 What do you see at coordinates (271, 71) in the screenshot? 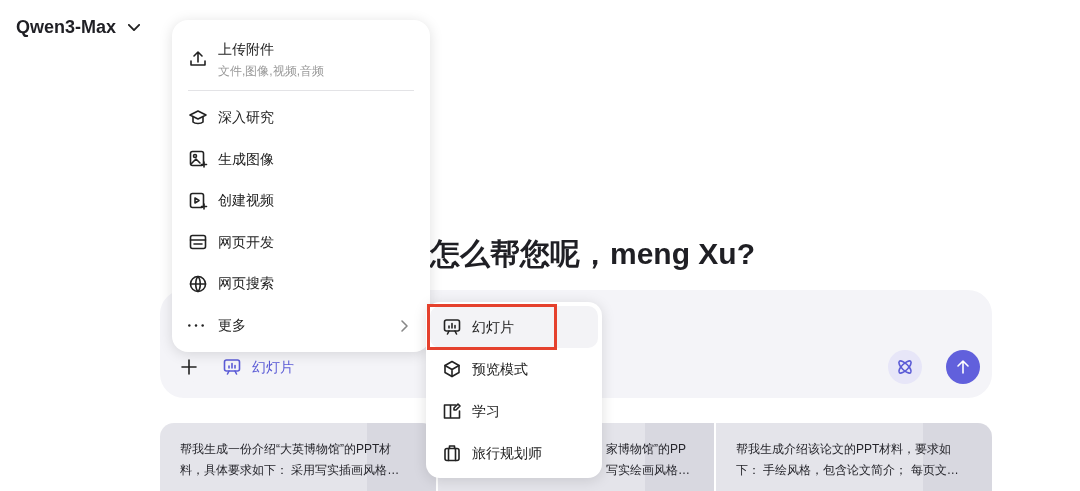
I see `menu-item-subtitle: 文件,图像,视频,音频` at bounding box center [271, 71].